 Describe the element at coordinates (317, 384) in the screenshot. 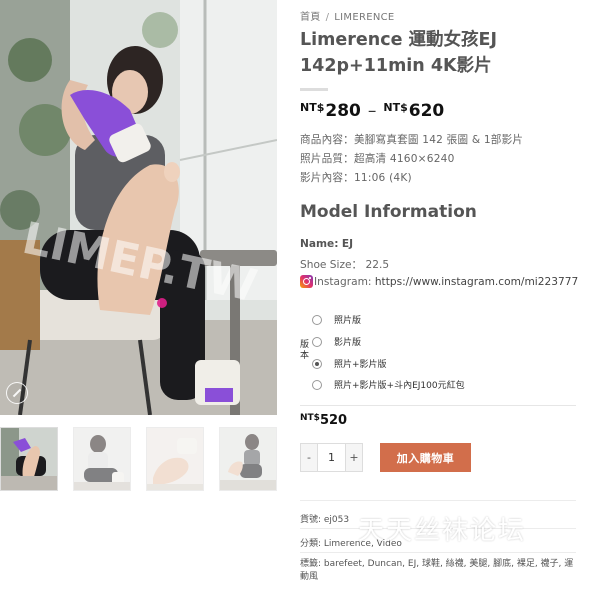

I see `variation-radio-photo-video-tip` at that location.